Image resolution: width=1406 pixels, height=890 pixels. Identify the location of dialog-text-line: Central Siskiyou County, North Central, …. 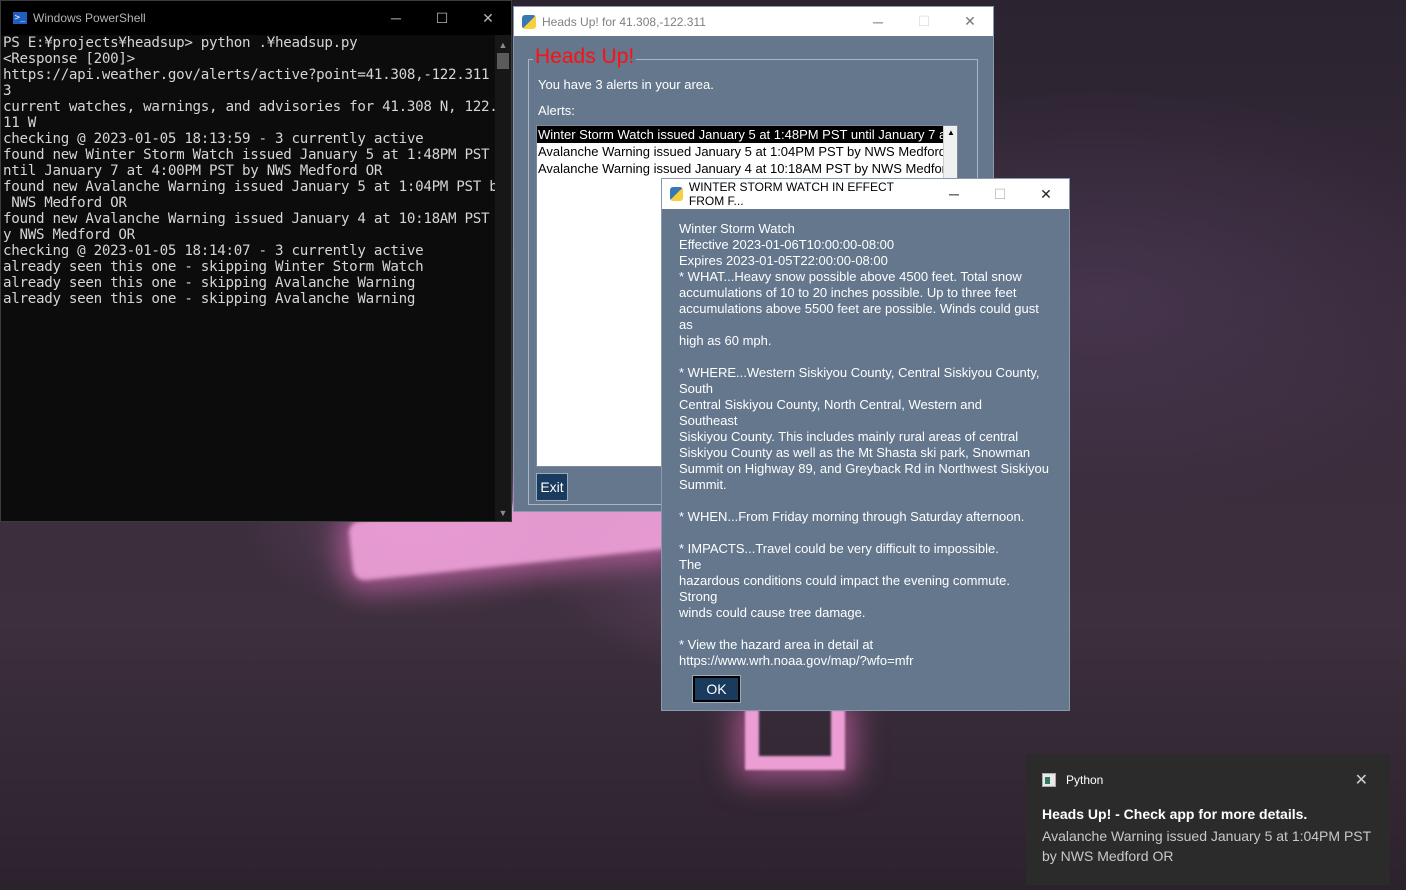
(830, 404).